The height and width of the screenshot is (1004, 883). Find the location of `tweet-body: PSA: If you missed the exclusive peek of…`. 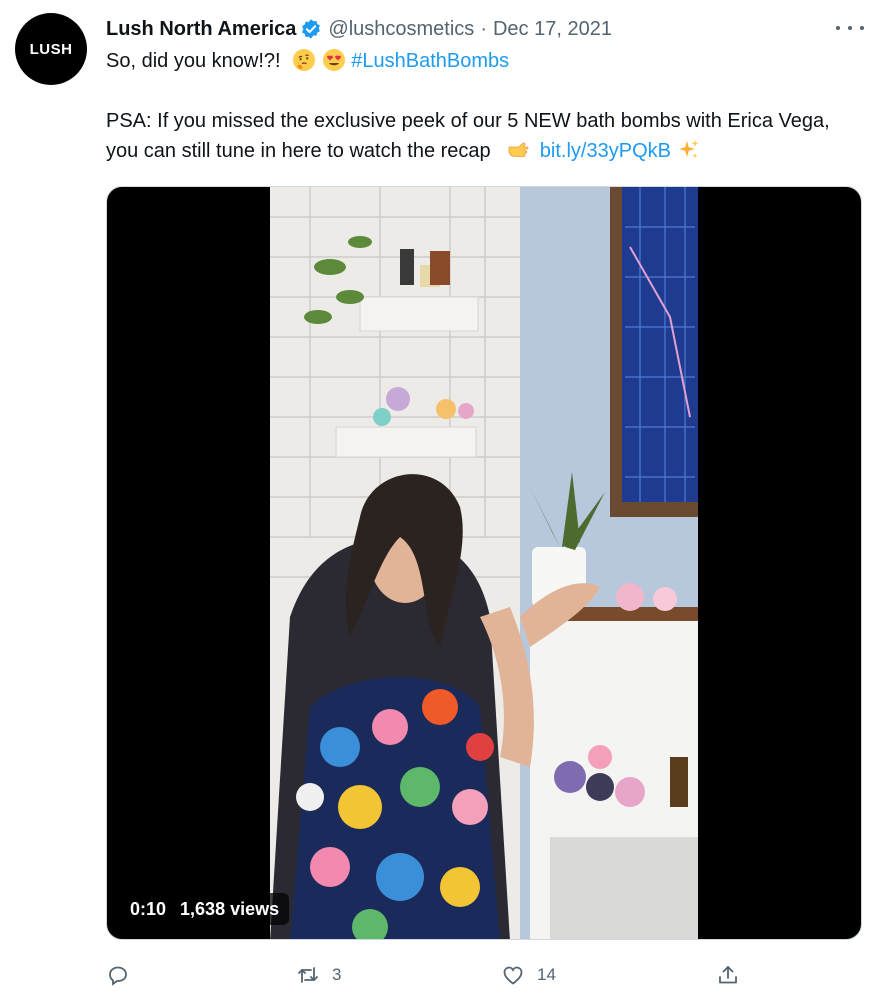

tweet-body: PSA: If you missed the exclusive peek of… is located at coordinates (486, 136).